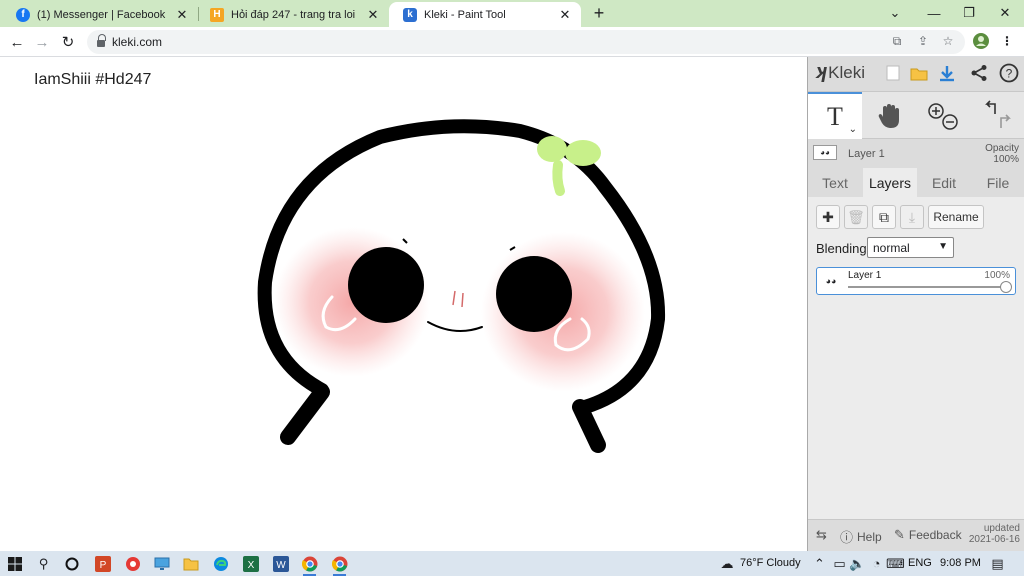 The image size is (1024, 576). Describe the element at coordinates (770, 563) in the screenshot. I see `weather-text: 76°F Cloudy` at that location.